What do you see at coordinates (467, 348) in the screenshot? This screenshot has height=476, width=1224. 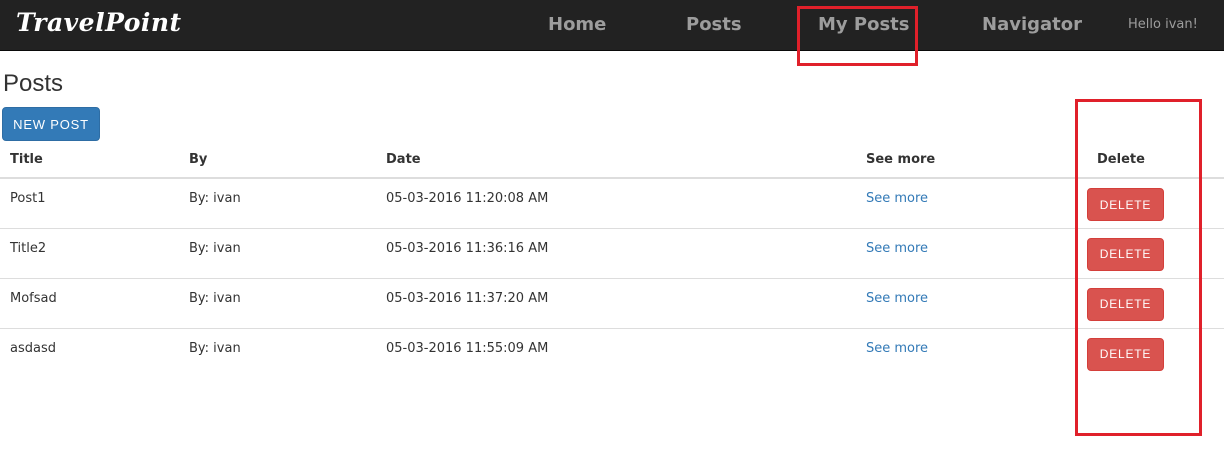 I see `post-date: 05-03-2016 11:55:09 AM` at bounding box center [467, 348].